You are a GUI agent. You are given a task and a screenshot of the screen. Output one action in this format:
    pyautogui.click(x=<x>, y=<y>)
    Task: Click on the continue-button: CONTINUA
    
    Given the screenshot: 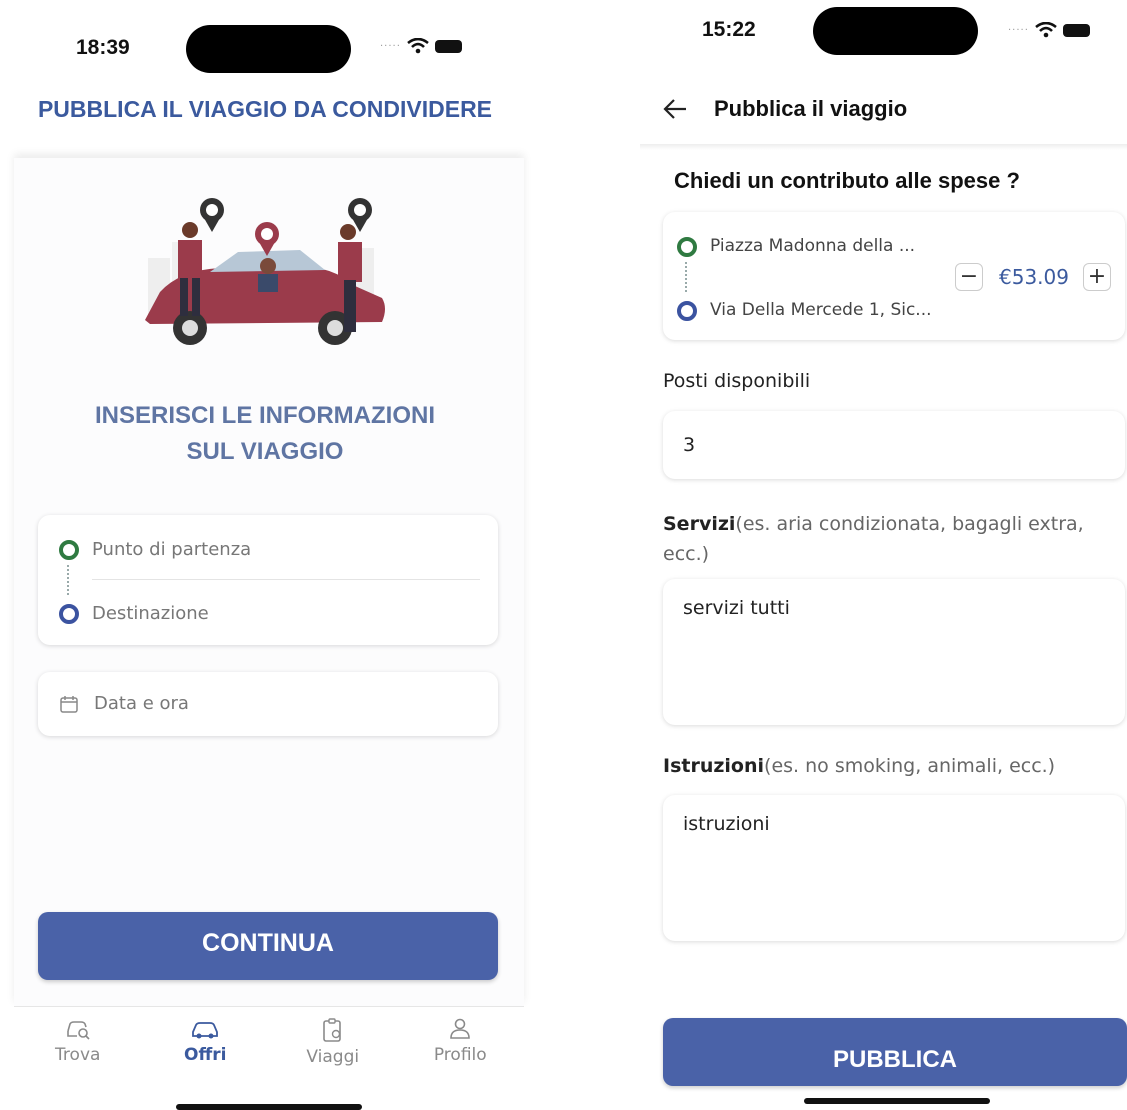 What is the action you would take?
    pyautogui.click(x=268, y=946)
    